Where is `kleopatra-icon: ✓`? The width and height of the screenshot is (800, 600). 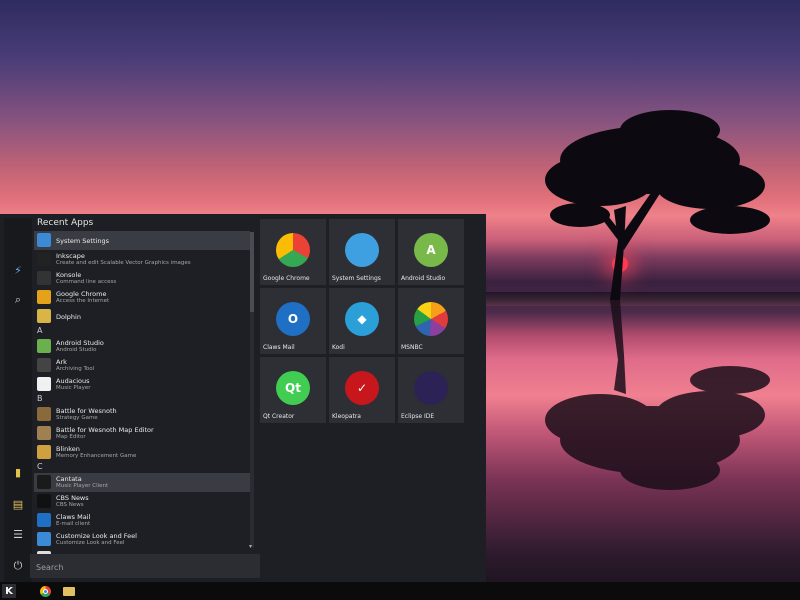
kleopatra-icon: ✓ is located at coordinates (362, 388).